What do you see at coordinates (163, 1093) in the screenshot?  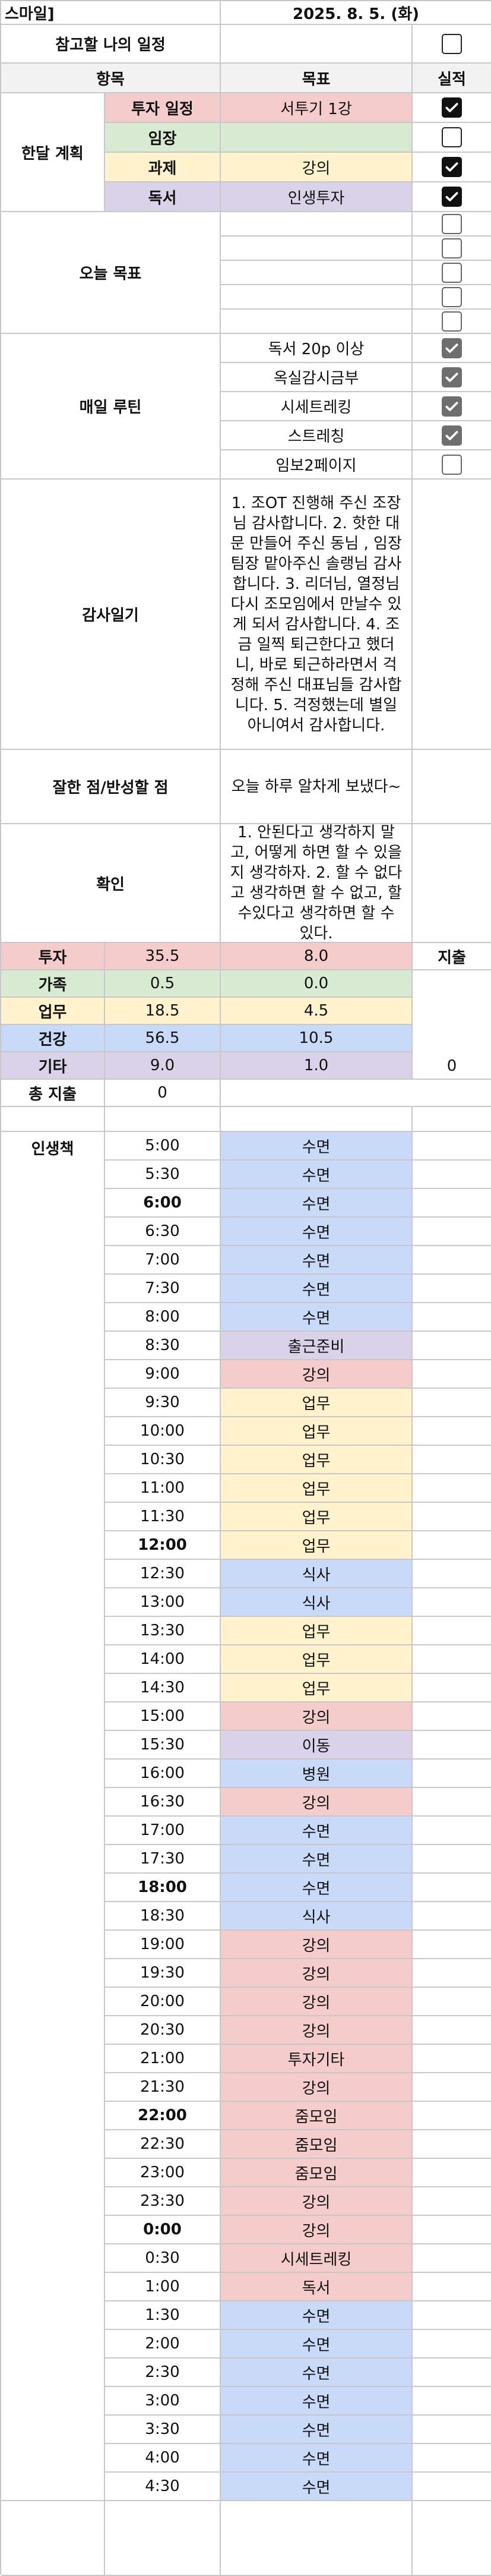 I see `total-expense-value: 0` at bounding box center [163, 1093].